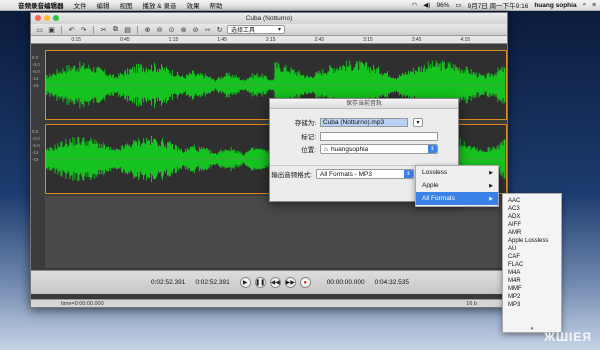 This screenshot has height=350, width=600. Describe the element at coordinates (594, 5) in the screenshot. I see `list-icon: ≡` at that location.